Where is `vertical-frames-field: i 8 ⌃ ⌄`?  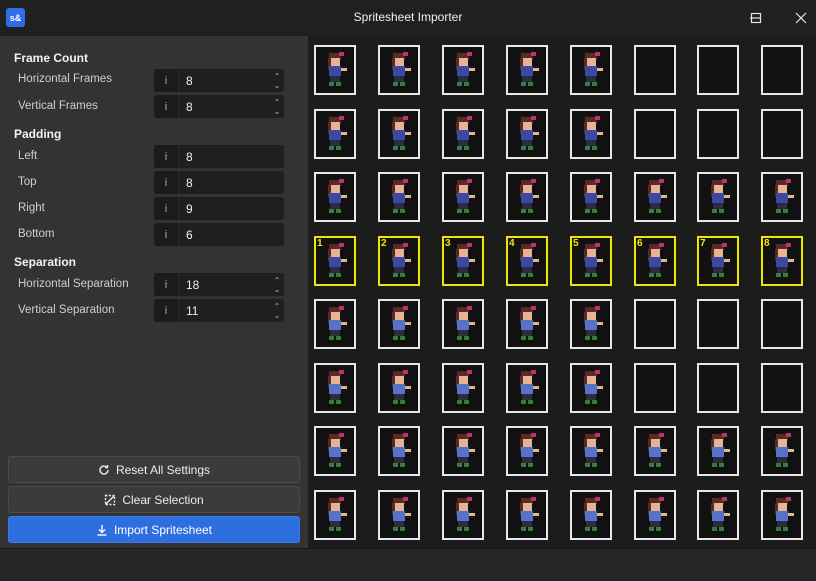
vertical-frames-field: i 8 ⌃ ⌄ is located at coordinates (219, 106).